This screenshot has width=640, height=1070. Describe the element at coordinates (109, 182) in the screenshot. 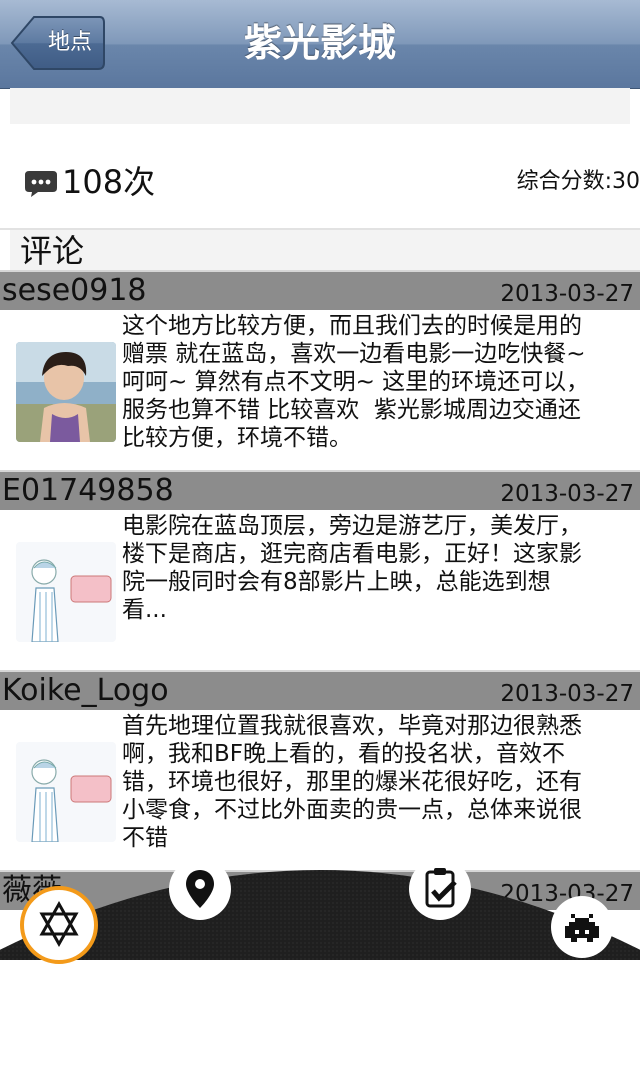

I see `comment-count: 108次` at that location.